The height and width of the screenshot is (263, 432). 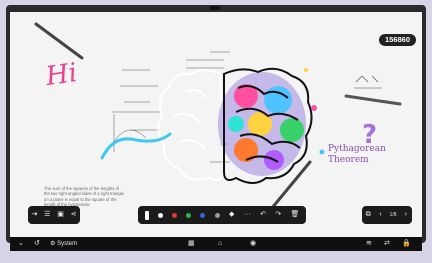 I want to click on prev-page-icon: ‹, so click(x=380, y=215).